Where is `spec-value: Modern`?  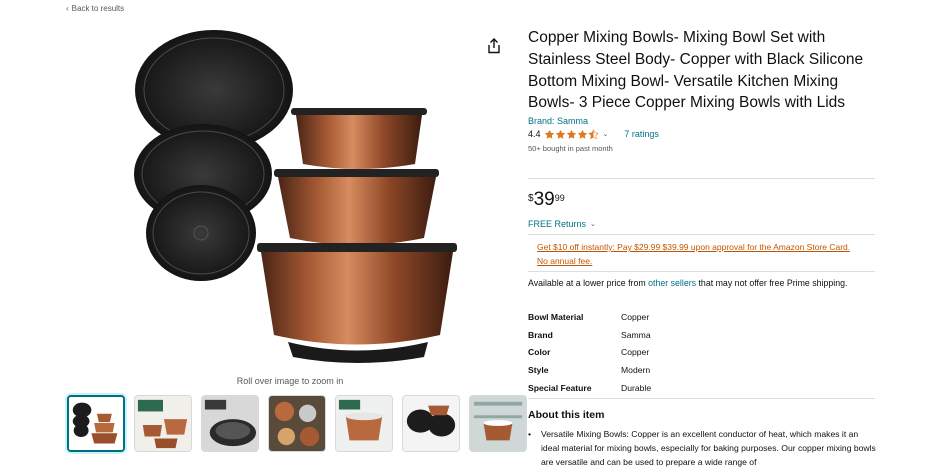 spec-value: Modern is located at coordinates (636, 369).